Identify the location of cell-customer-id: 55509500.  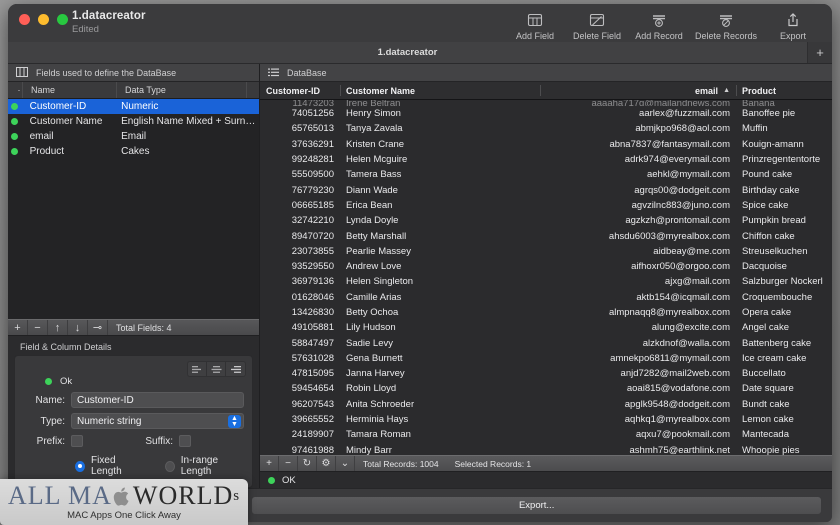
(312, 175).